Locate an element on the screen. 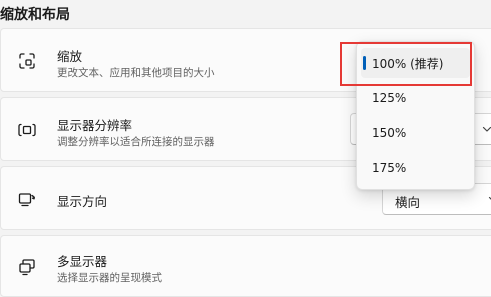  scale-option-175: 175% is located at coordinates (415, 169).